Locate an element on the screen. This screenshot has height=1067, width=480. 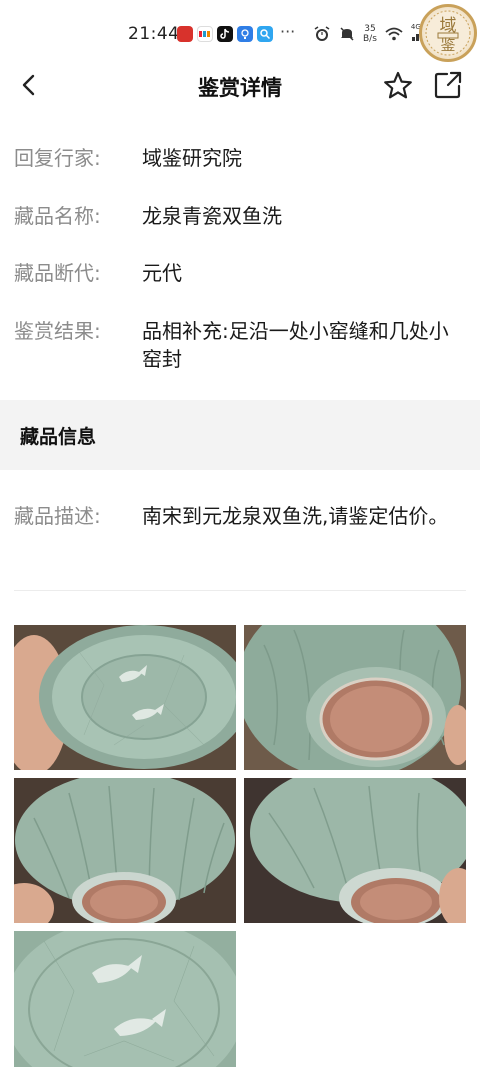
detail-label: 回复行家: is located at coordinates (57, 158).